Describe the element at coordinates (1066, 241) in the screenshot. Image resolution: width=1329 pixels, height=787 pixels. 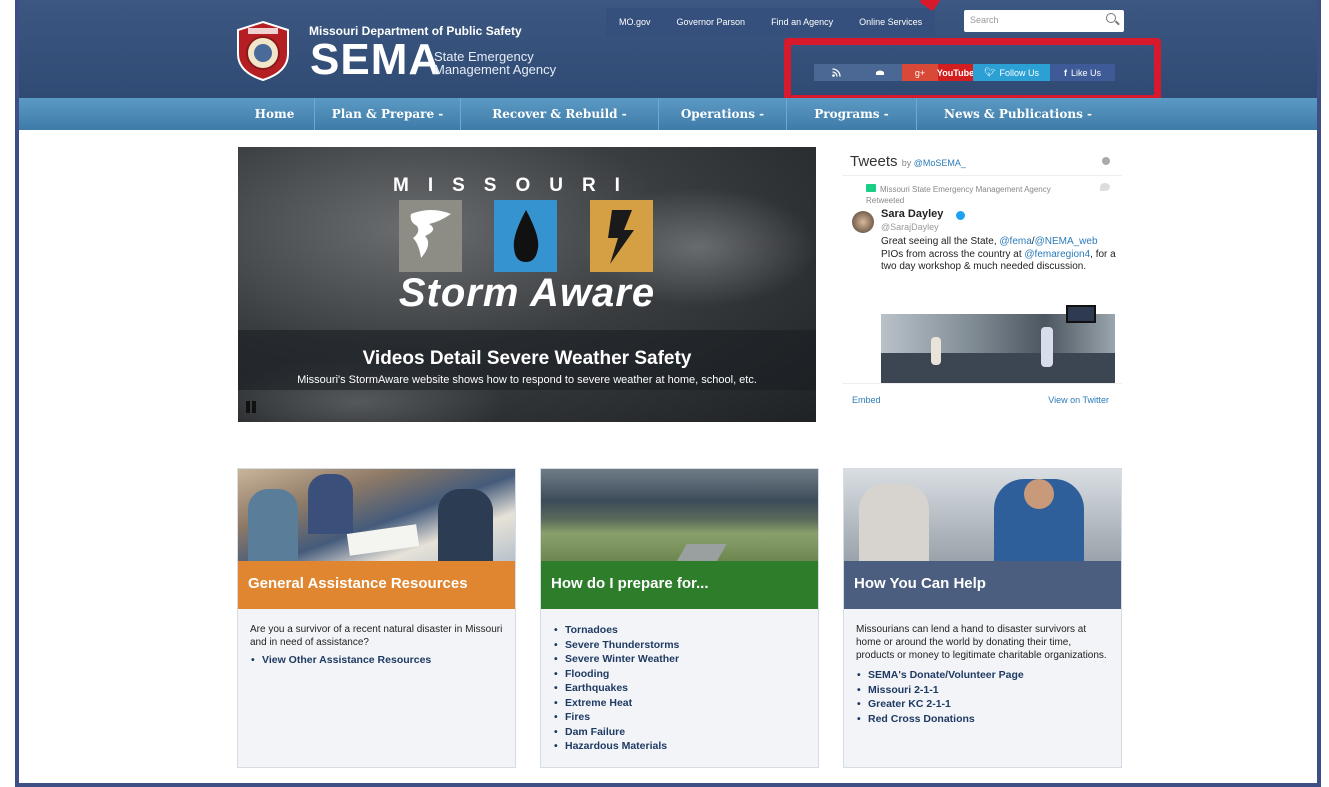
I see `mention-nema: @NEMA_web` at that location.